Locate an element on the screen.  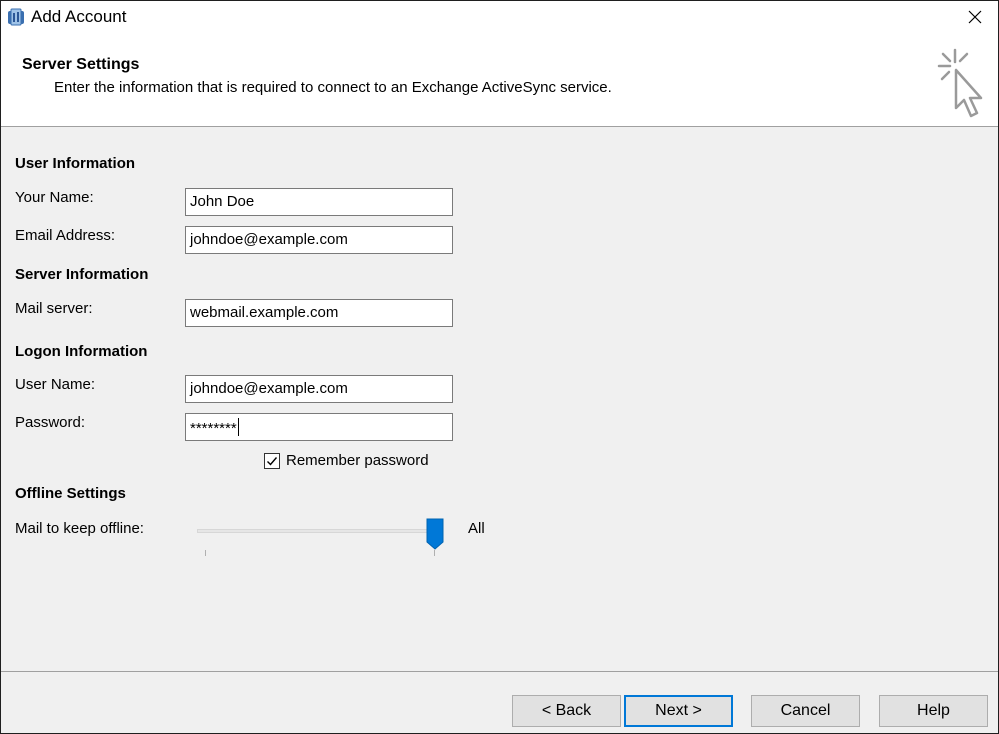
cancel-button: Cancel is located at coordinates (805, 711).